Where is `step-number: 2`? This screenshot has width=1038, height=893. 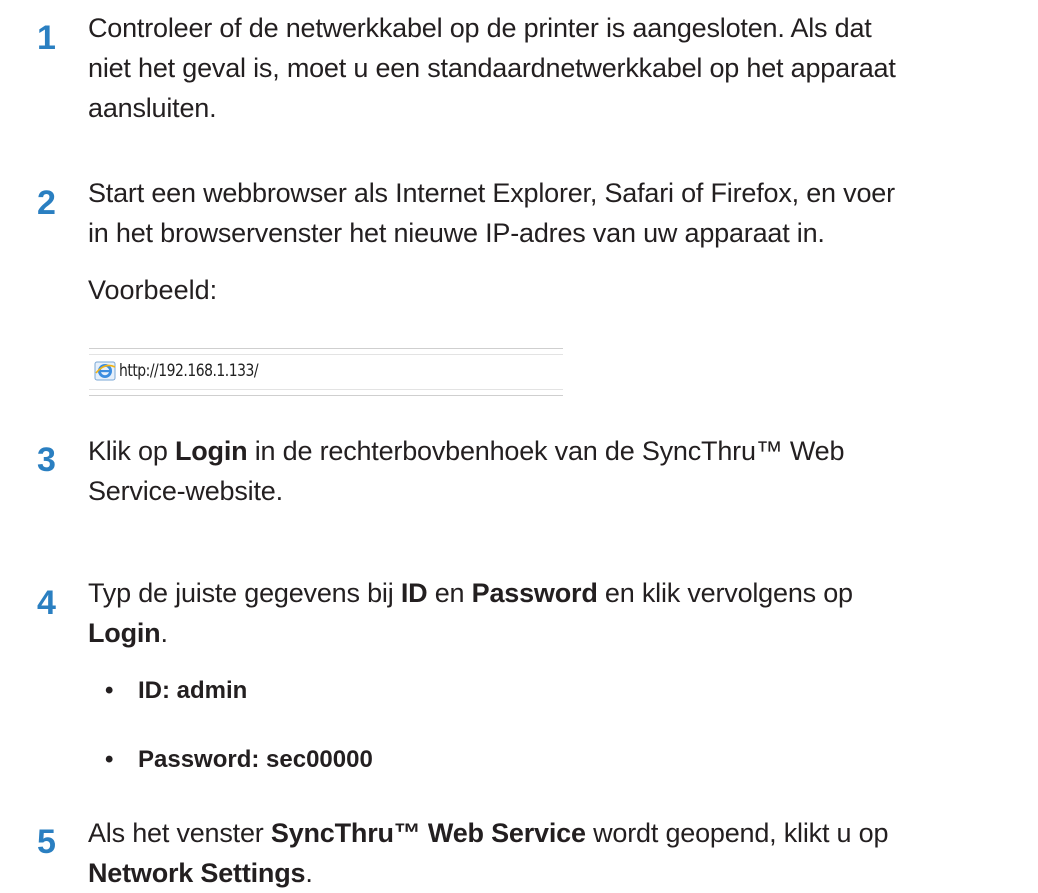 step-number: 2 is located at coordinates (46, 203).